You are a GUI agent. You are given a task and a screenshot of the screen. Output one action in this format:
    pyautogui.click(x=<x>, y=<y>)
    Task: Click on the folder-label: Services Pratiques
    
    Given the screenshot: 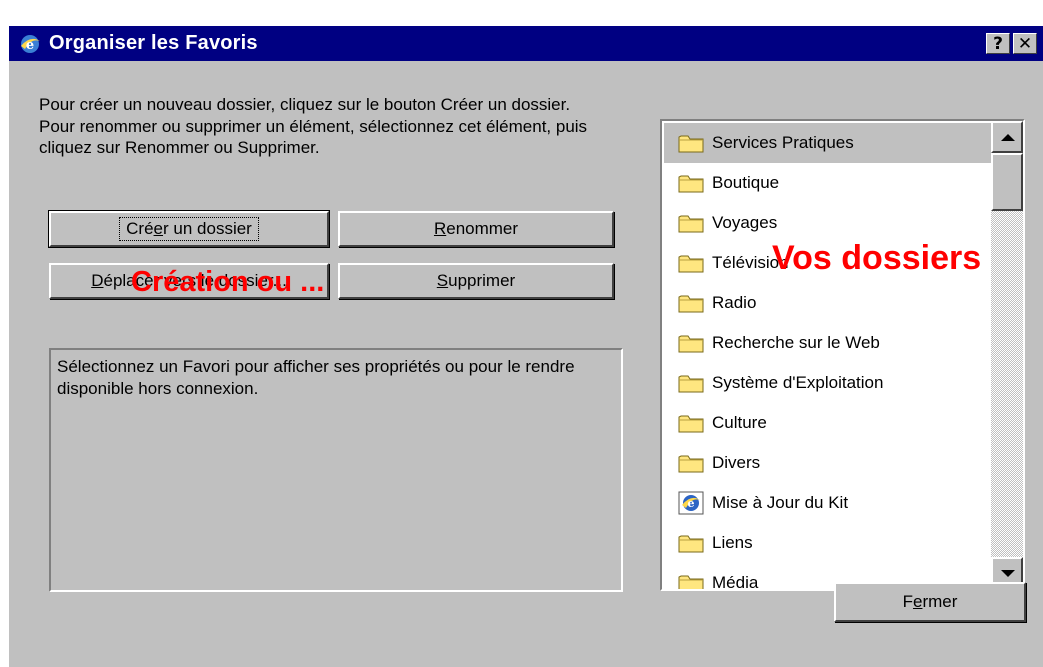 What is the action you would take?
    pyautogui.click(x=783, y=142)
    